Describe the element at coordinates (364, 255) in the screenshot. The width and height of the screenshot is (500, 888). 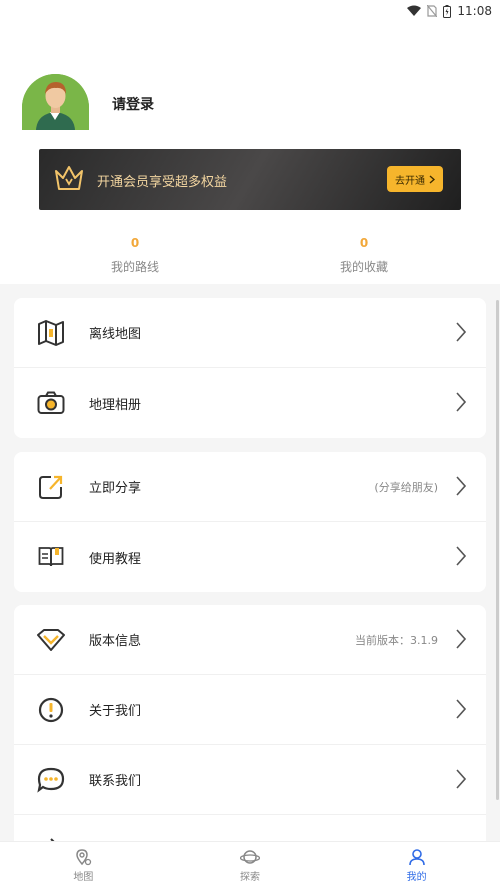
I see `stat-favorites: 0 我的收藏` at that location.